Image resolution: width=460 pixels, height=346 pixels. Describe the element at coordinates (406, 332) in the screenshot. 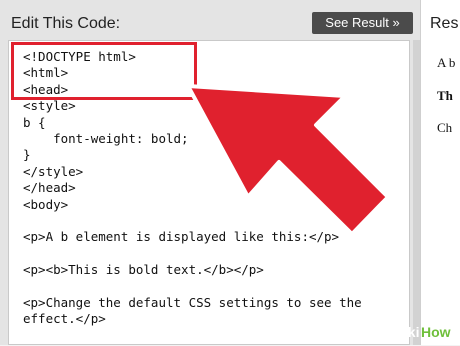

I see `svg-text: wiki` at that location.